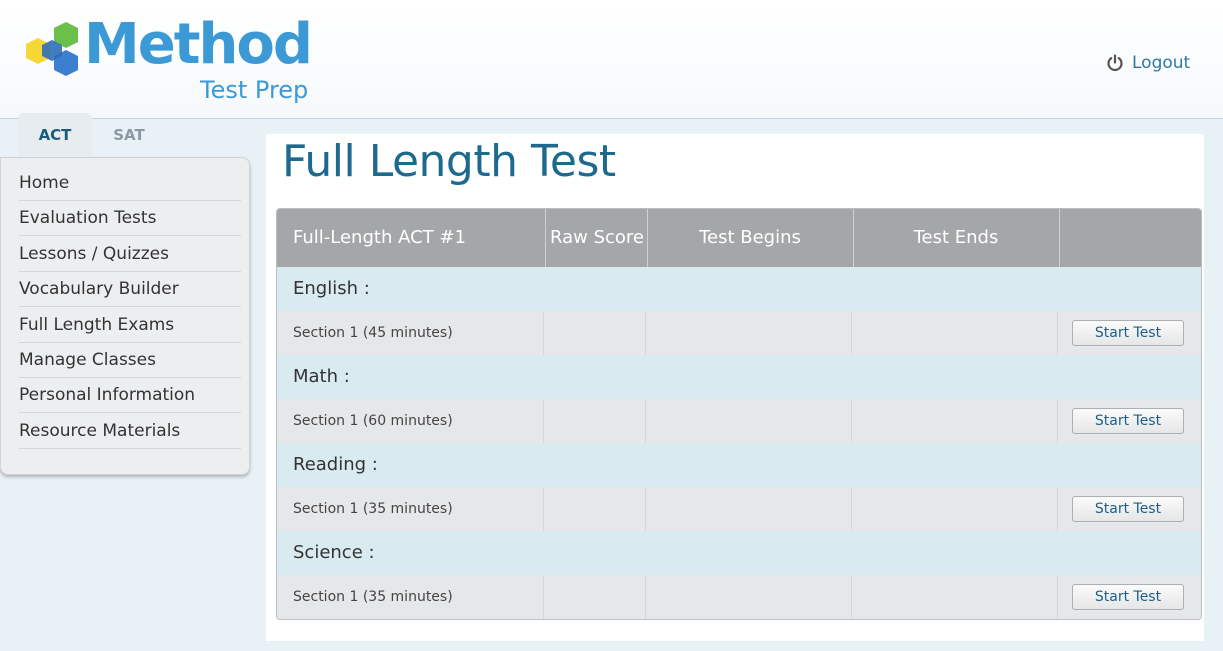  What do you see at coordinates (130, 395) in the screenshot?
I see `sidebar-item-personal-information: Personal Information` at bounding box center [130, 395].